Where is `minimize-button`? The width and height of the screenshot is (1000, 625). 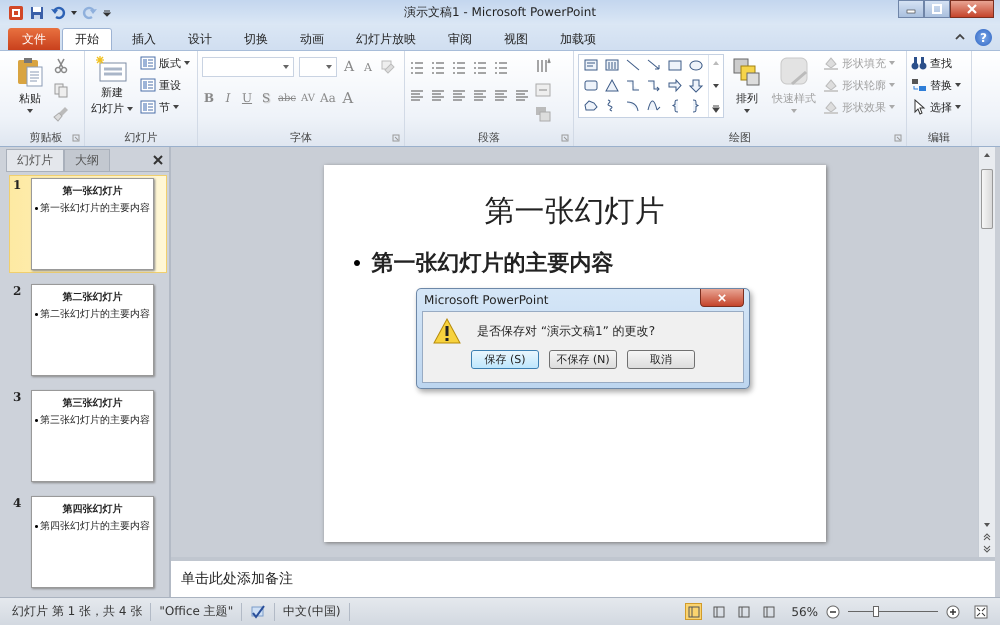
minimize-button is located at coordinates (911, 9).